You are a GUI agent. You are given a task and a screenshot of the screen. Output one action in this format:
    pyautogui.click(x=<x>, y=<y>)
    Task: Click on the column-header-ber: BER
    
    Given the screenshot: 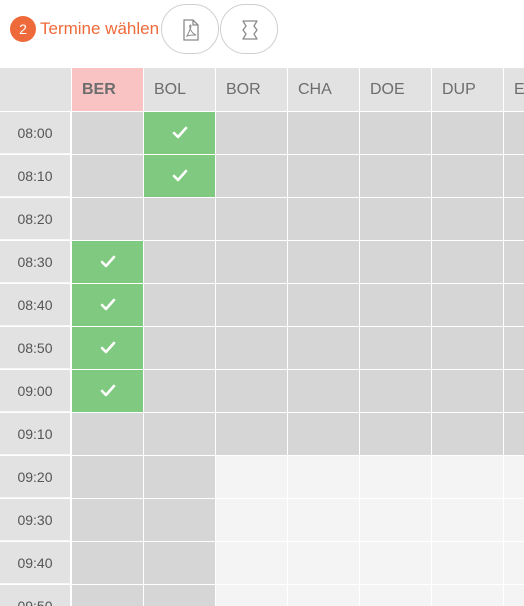 What is the action you would take?
    pyautogui.click(x=107, y=89)
    